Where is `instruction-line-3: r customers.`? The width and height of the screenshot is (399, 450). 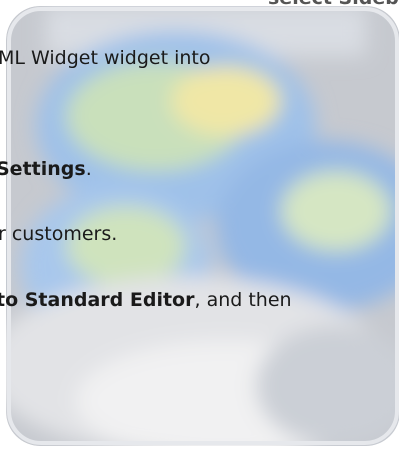
instruction-line-3: r customers. is located at coordinates (58, 234).